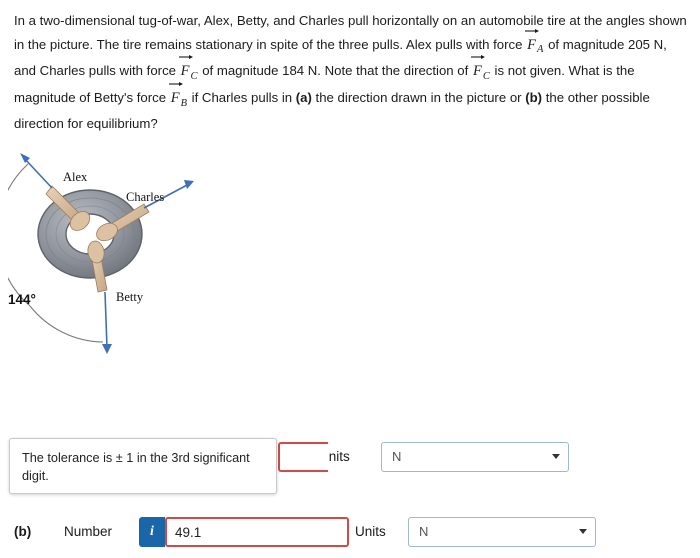 This screenshot has height=558, width=700. What do you see at coordinates (106, 320) in the screenshot?
I see `betty-force-arrow-line` at bounding box center [106, 320].